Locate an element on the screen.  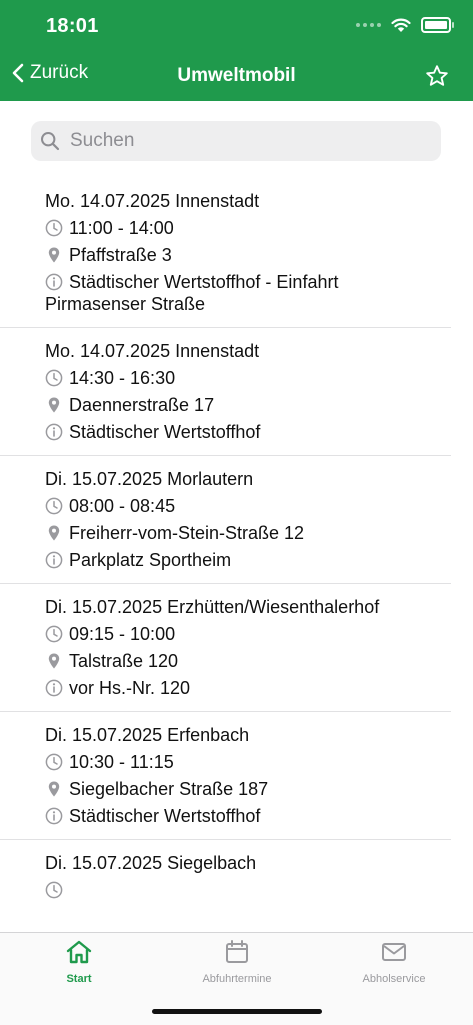
entry-address-row: Talstraße 120 is located at coordinates (237, 661).